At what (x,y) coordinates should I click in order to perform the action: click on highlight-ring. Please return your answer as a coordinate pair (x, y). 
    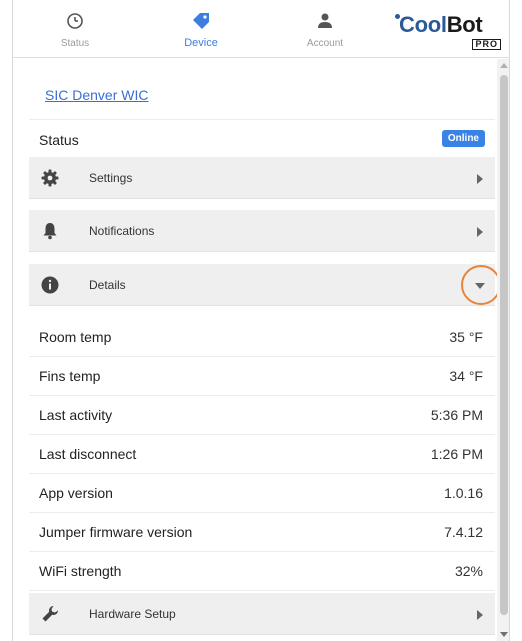
    Looking at the image, I should click on (481, 285).